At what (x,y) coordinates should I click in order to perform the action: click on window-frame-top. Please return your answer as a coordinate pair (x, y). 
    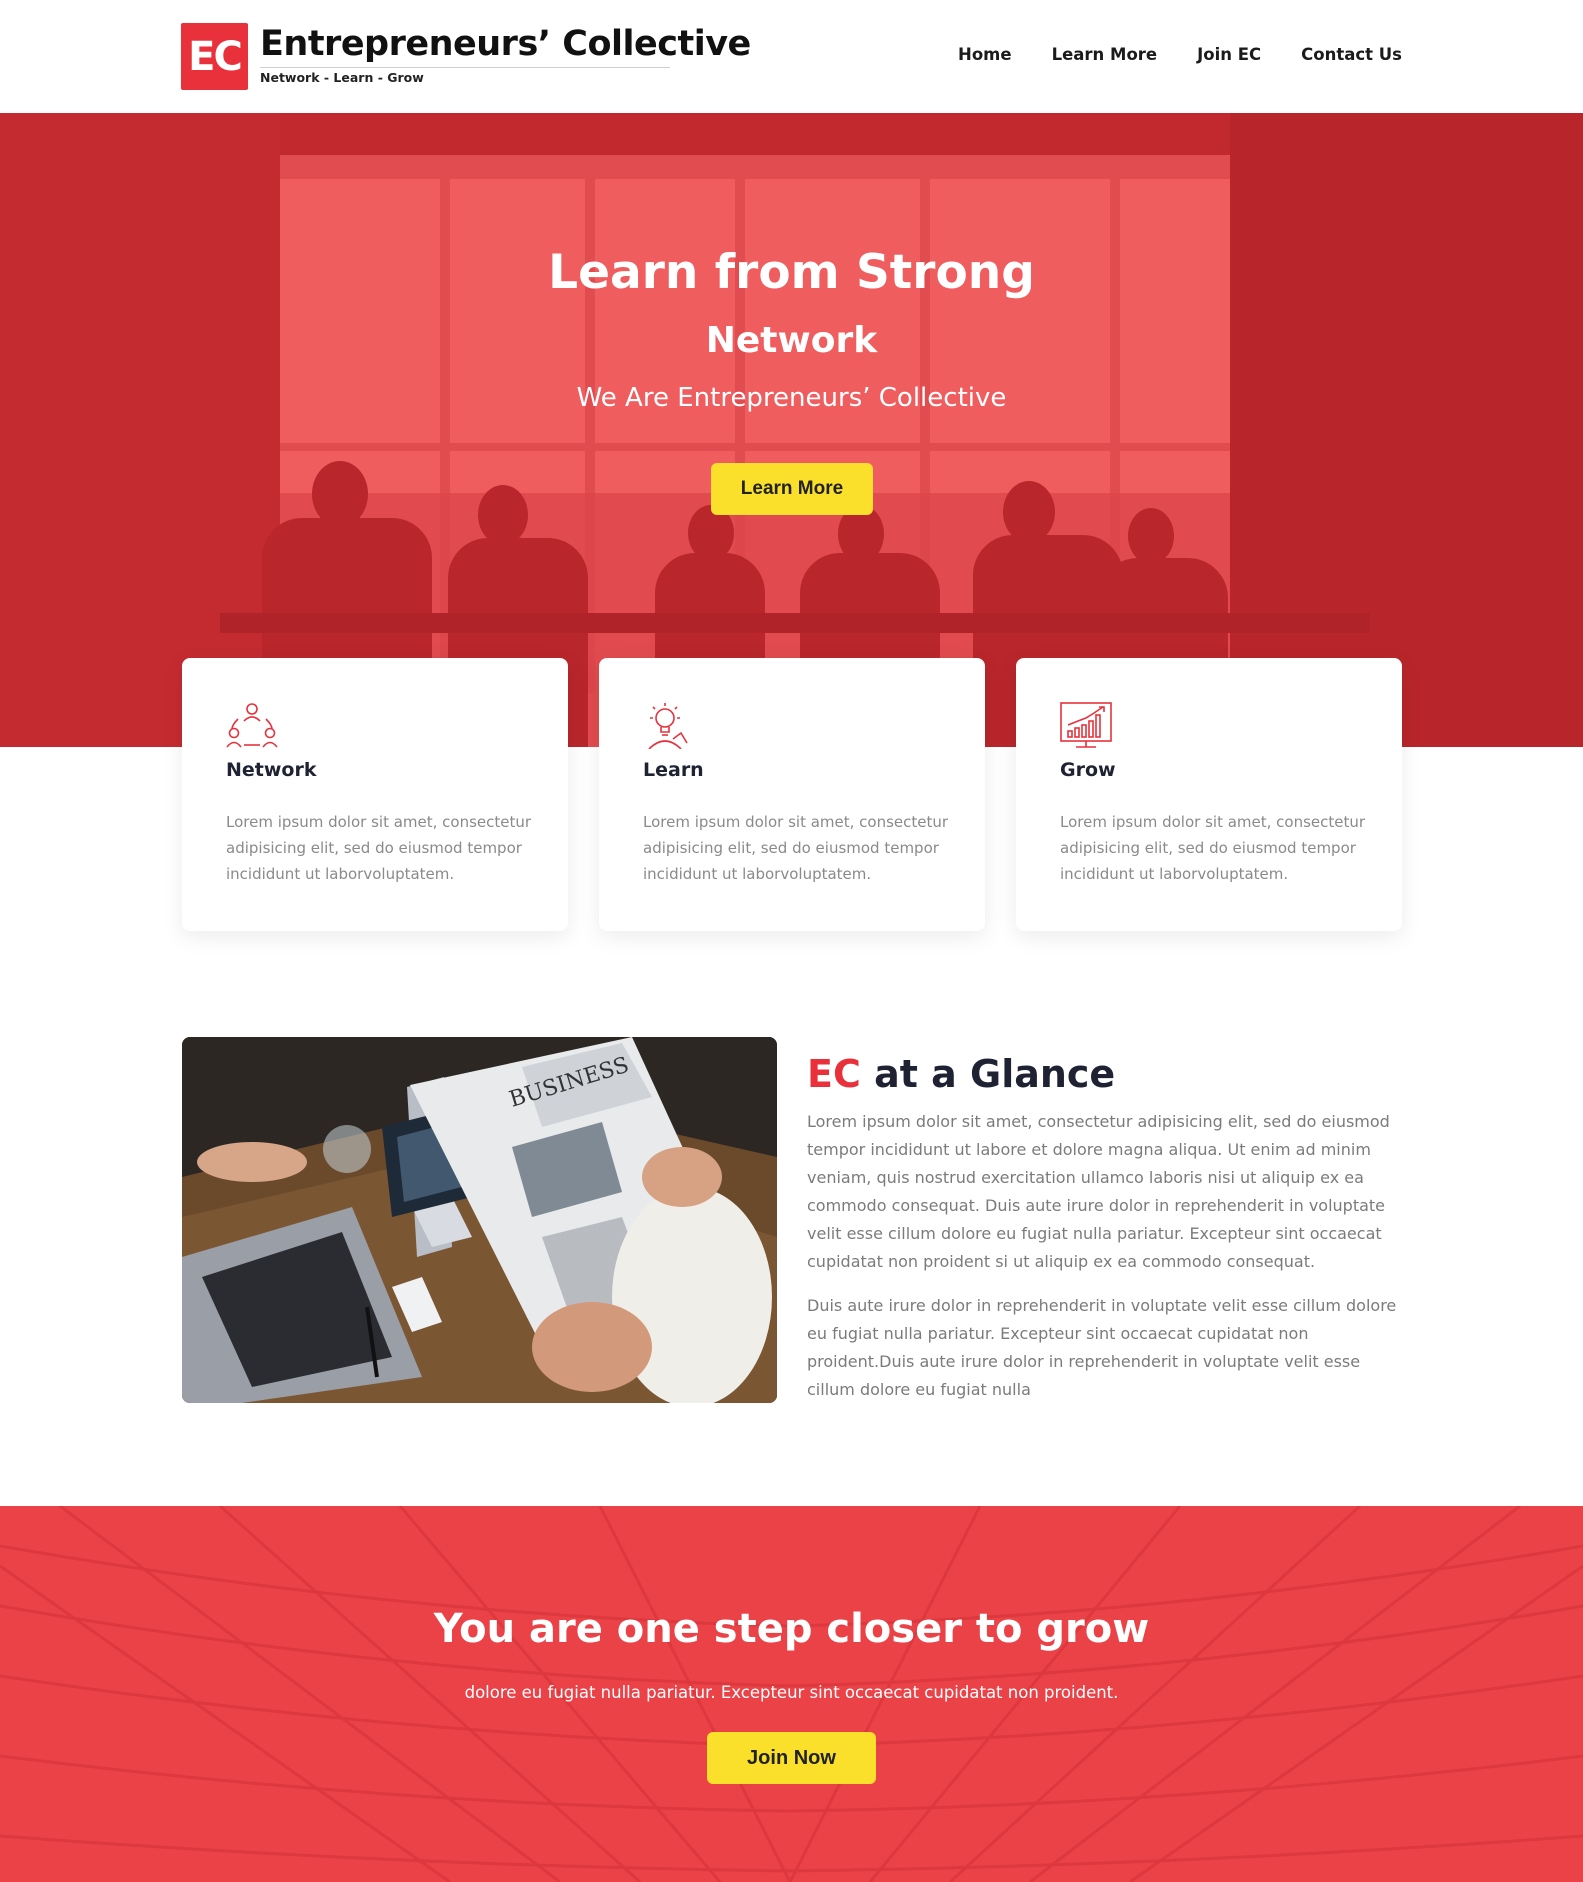
    Looking at the image, I should click on (755, 167).